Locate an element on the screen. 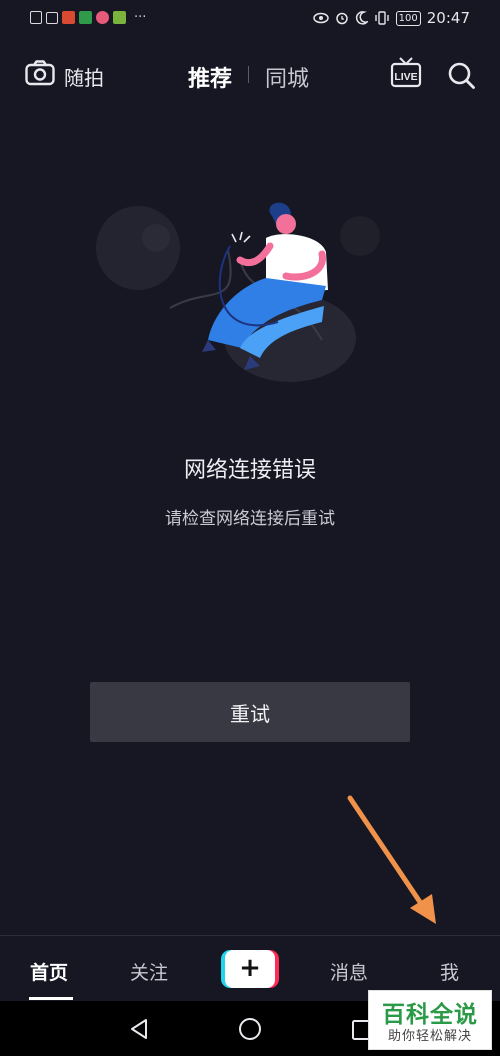 This screenshot has width=500, height=1056. search-icon is located at coordinates (462, 76).